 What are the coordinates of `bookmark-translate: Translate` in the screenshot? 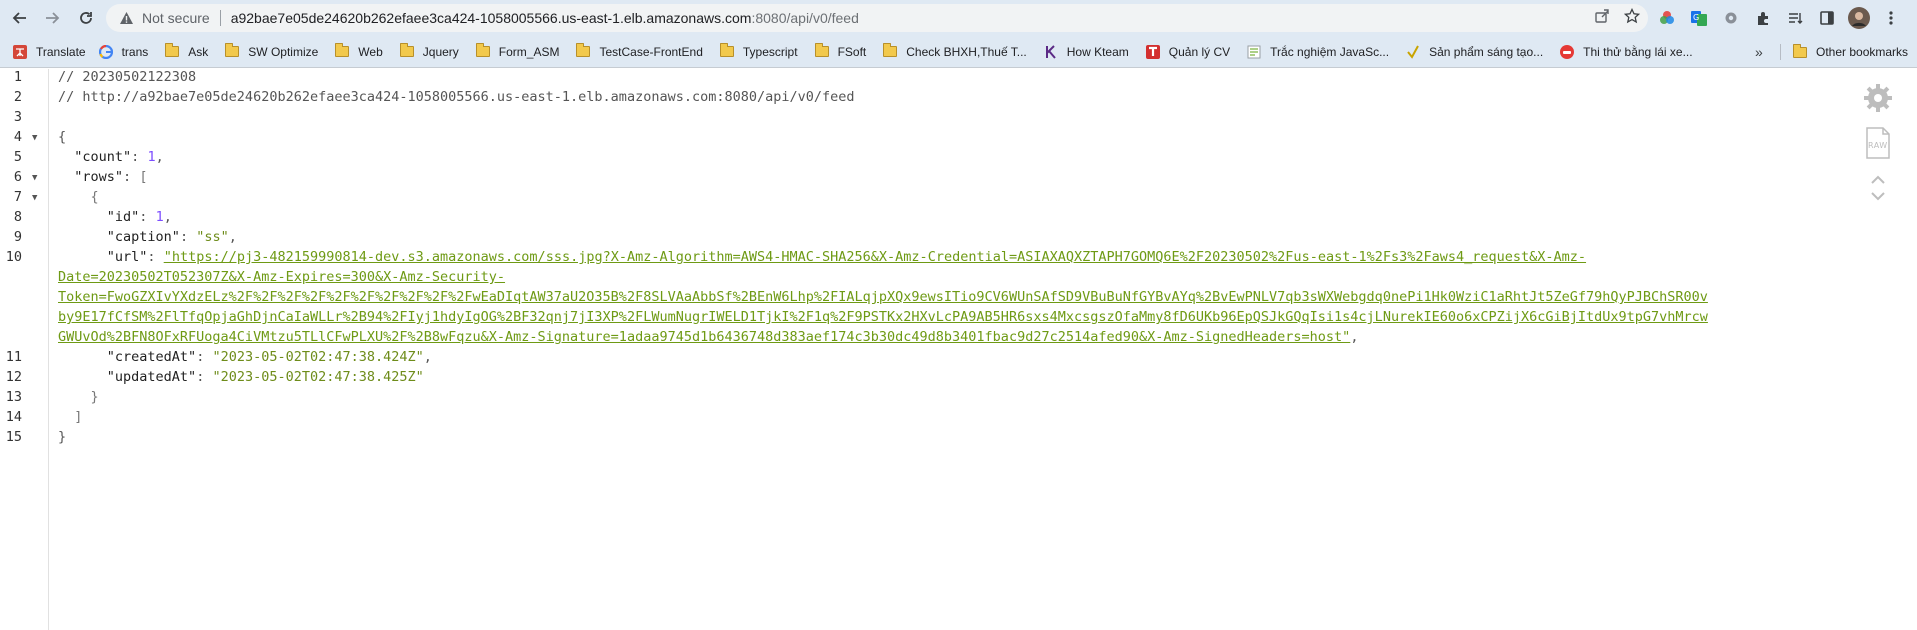 It's located at (49, 52).